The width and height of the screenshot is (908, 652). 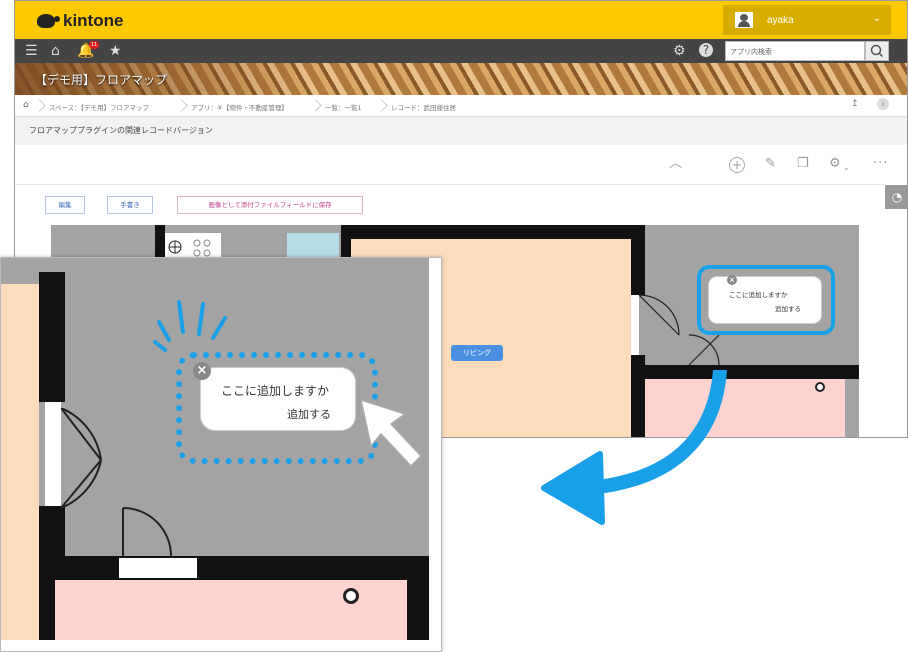 I want to click on search-input: アプリ内検索, so click(x=795, y=51).